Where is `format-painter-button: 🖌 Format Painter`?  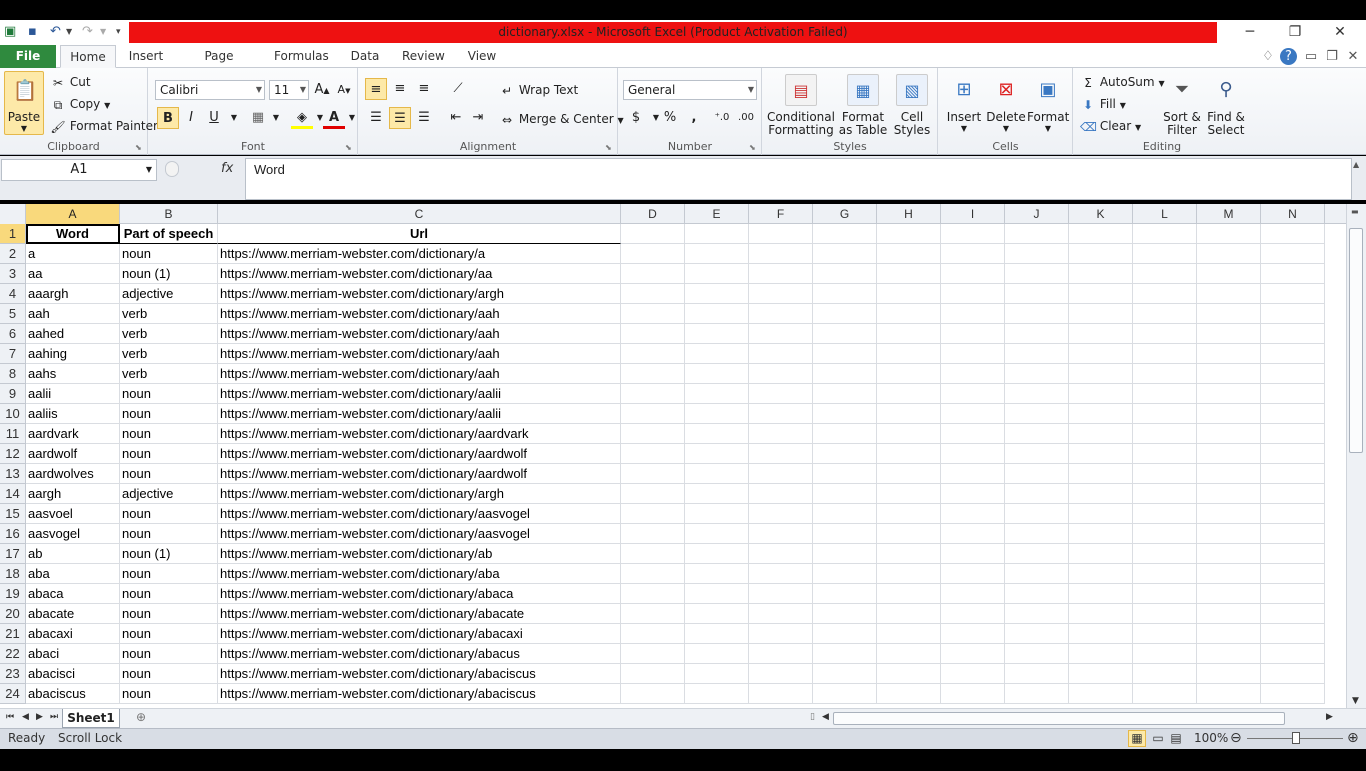 format-painter-button: 🖌 Format Painter is located at coordinates (104, 126).